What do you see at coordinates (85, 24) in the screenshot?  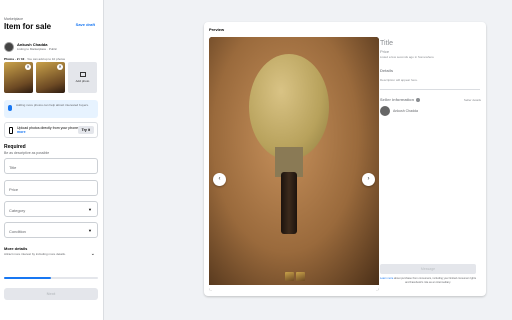 I see `save-draft-button: Save draft` at bounding box center [85, 24].